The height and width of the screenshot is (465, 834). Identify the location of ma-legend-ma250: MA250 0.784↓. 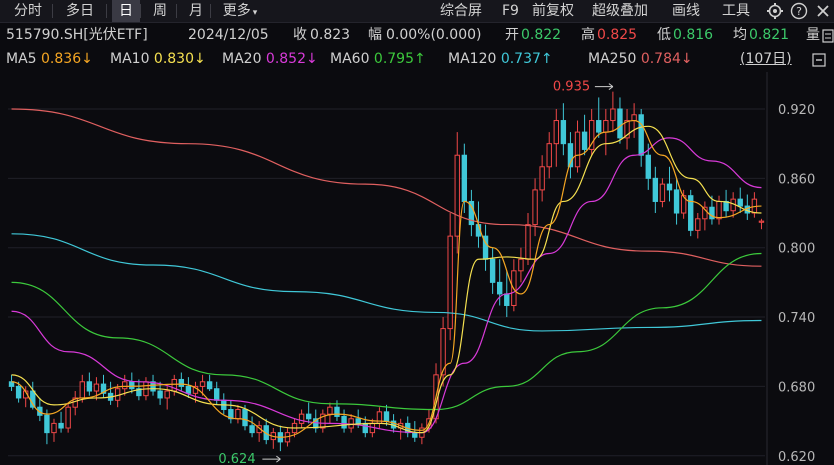
(640, 59).